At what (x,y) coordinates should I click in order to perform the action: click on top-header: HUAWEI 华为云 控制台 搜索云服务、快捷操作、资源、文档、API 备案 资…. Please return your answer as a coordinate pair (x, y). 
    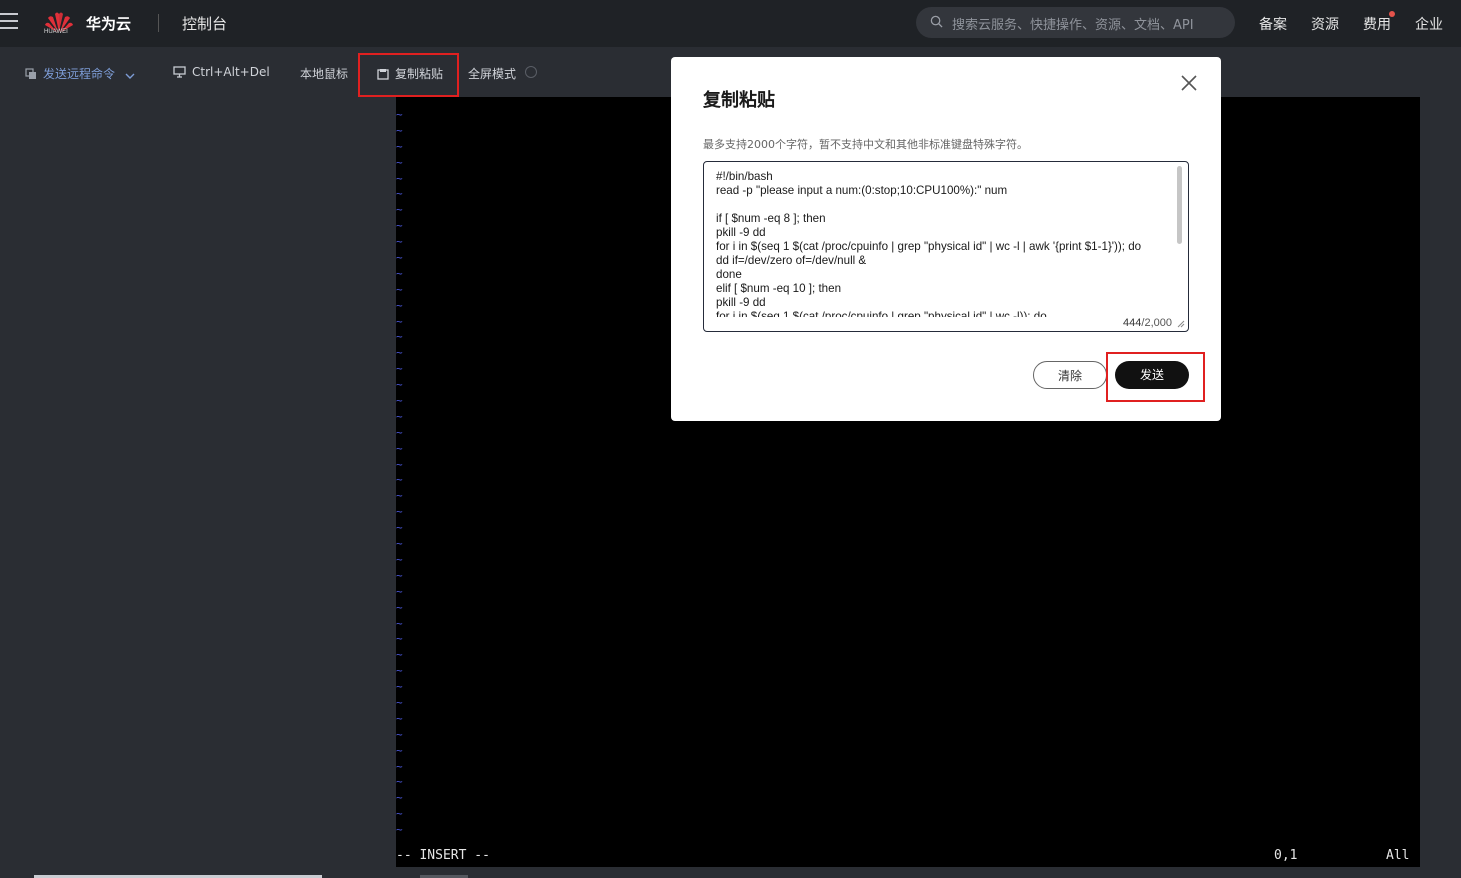
    Looking at the image, I should click on (730, 23).